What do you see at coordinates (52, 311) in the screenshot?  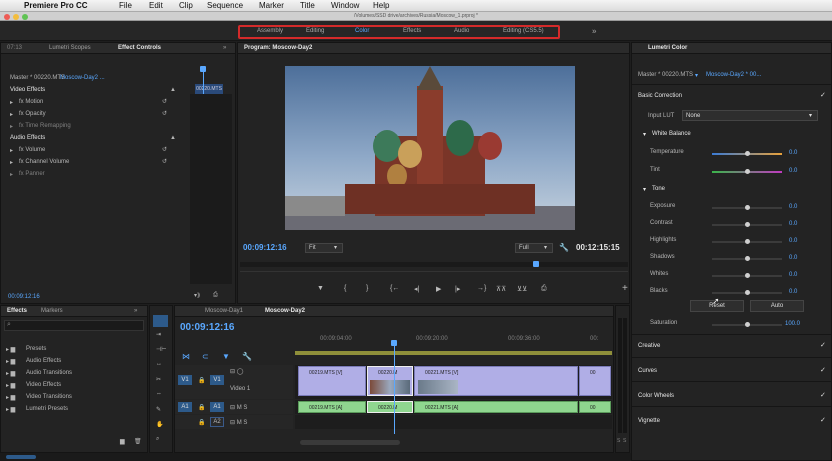 I see `tab-markers: Markers` at bounding box center [52, 311].